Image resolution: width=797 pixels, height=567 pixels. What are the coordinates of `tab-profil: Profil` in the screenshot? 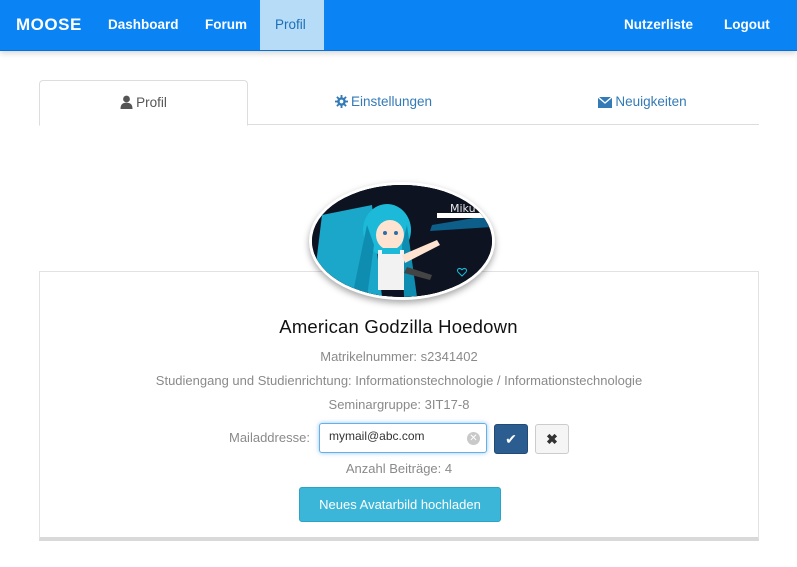 It's located at (143, 103).